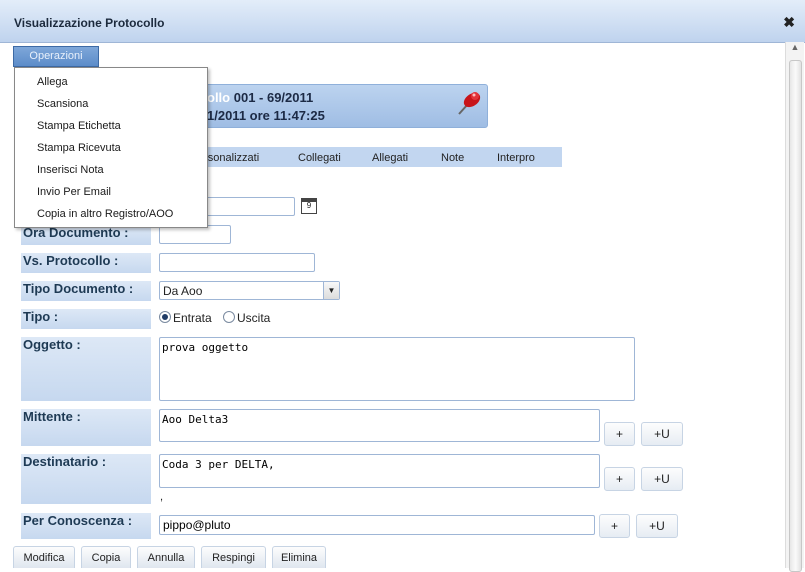  I want to click on per-conoscenza-field, so click(377, 525).